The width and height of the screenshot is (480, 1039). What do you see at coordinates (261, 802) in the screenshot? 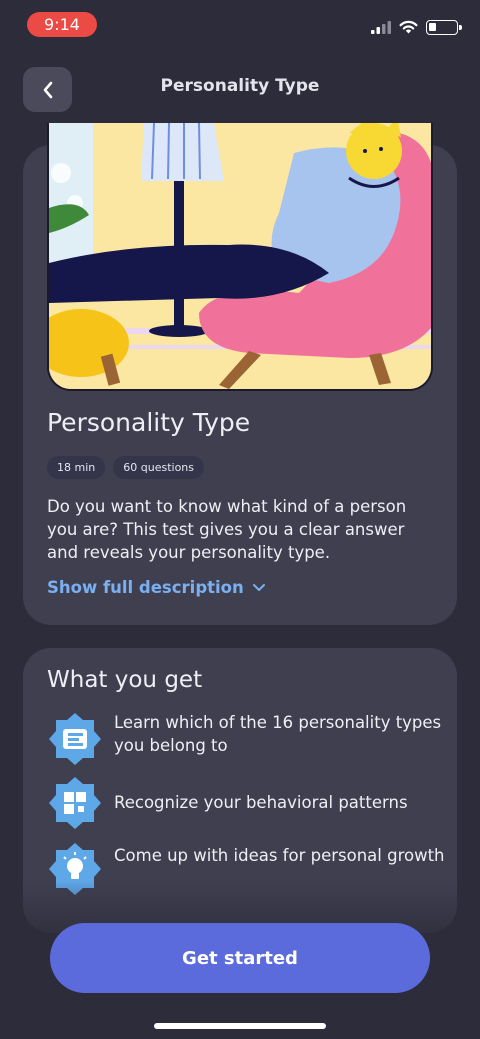
I see `benefit-text: Recognize your behavioral patterns` at bounding box center [261, 802].